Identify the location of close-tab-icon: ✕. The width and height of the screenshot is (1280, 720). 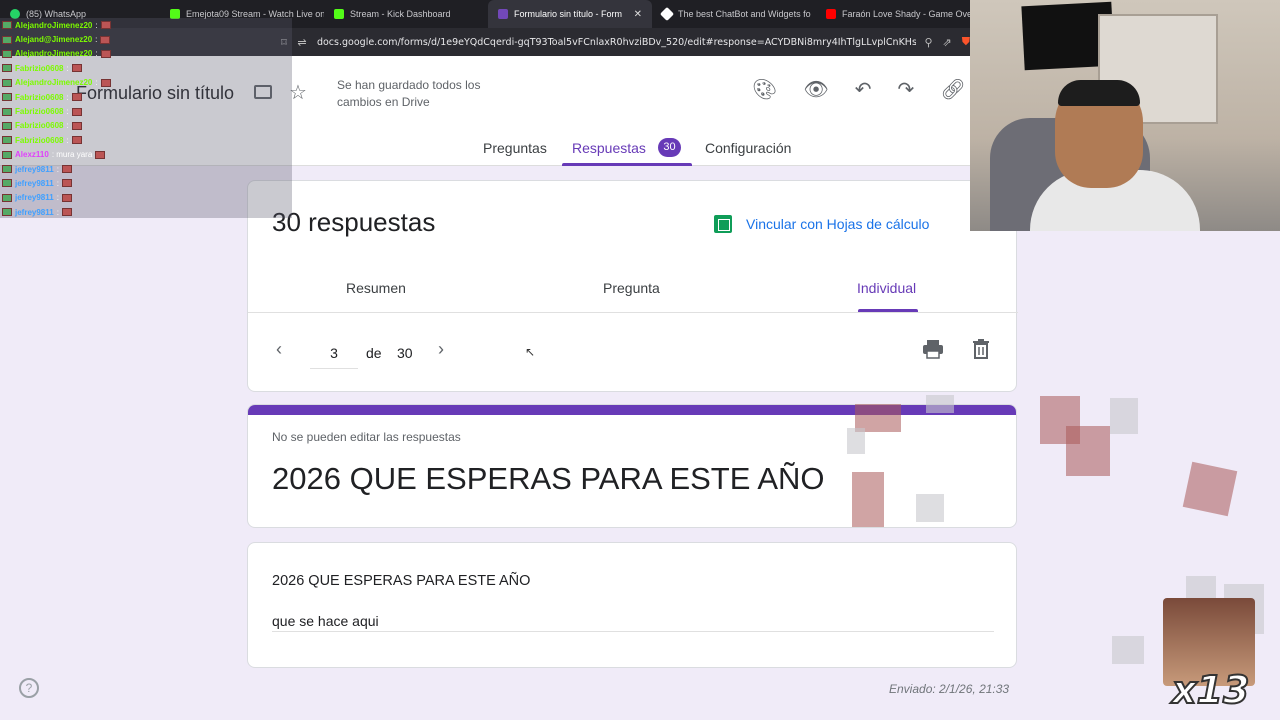
(638, 14).